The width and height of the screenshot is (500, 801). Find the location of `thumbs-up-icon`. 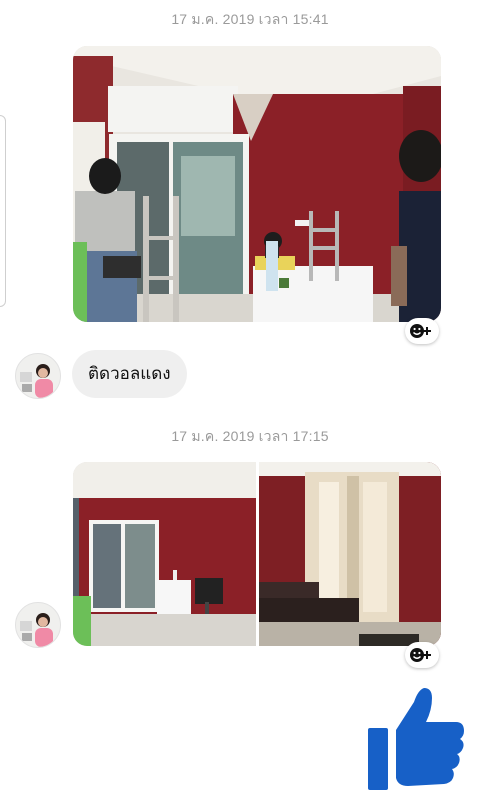

thumbs-up-icon is located at coordinates (416, 739).